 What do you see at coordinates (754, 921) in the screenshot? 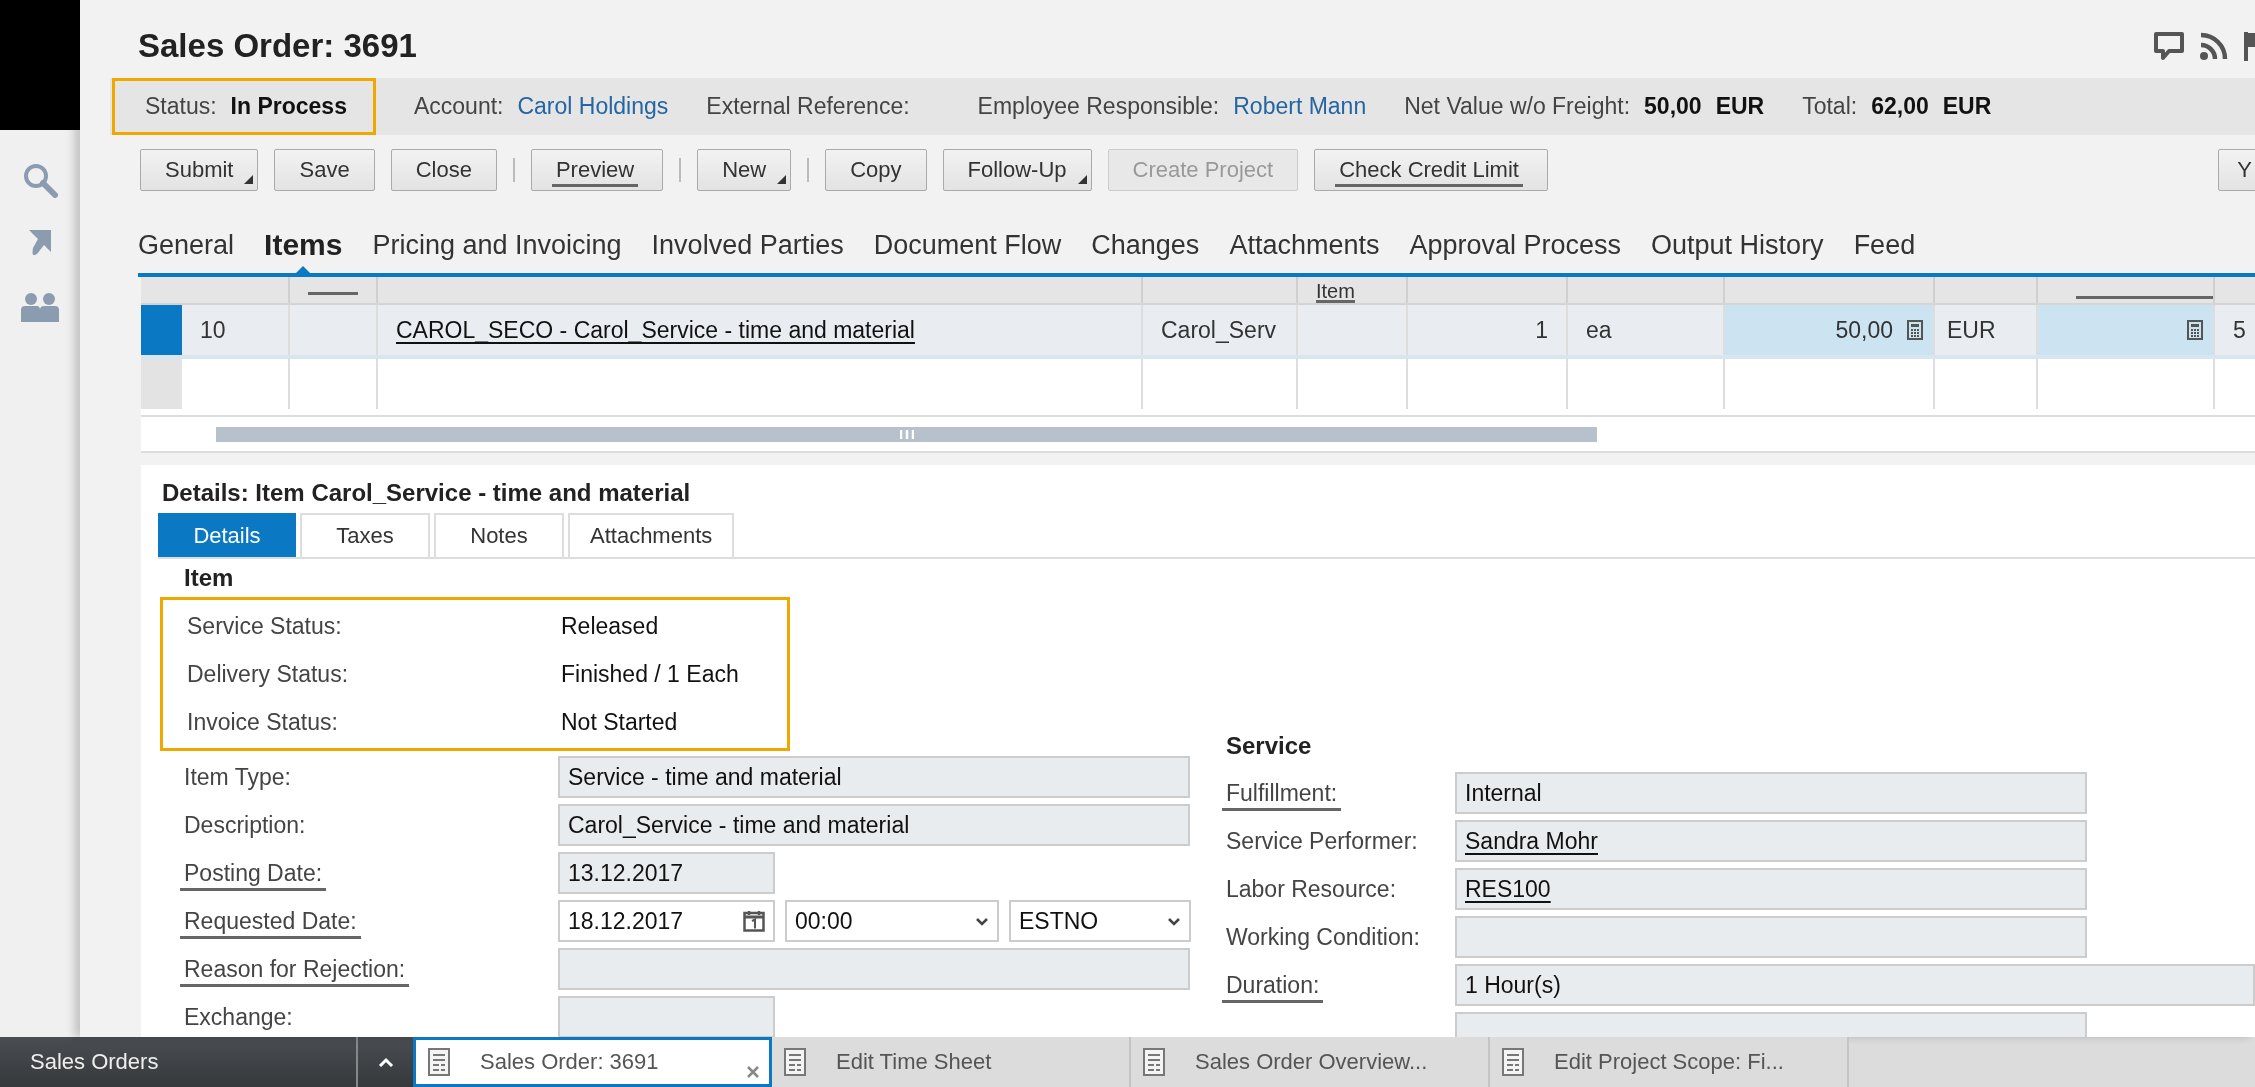
I see `calendar-icon` at bounding box center [754, 921].